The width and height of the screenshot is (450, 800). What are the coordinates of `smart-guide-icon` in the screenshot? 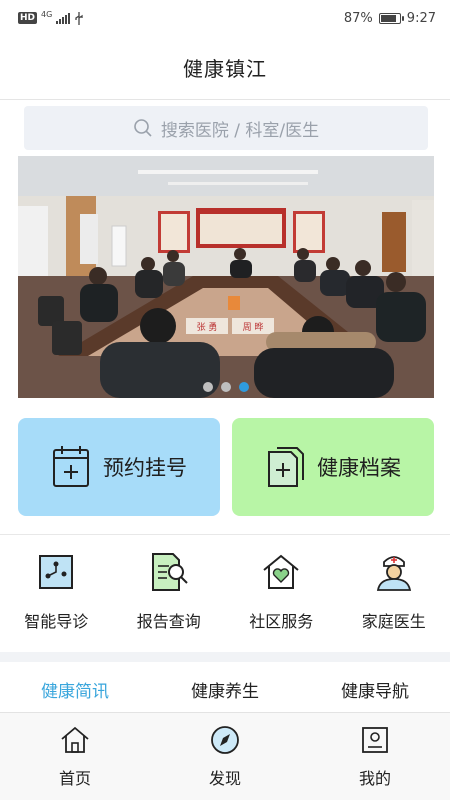 It's located at (56, 572).